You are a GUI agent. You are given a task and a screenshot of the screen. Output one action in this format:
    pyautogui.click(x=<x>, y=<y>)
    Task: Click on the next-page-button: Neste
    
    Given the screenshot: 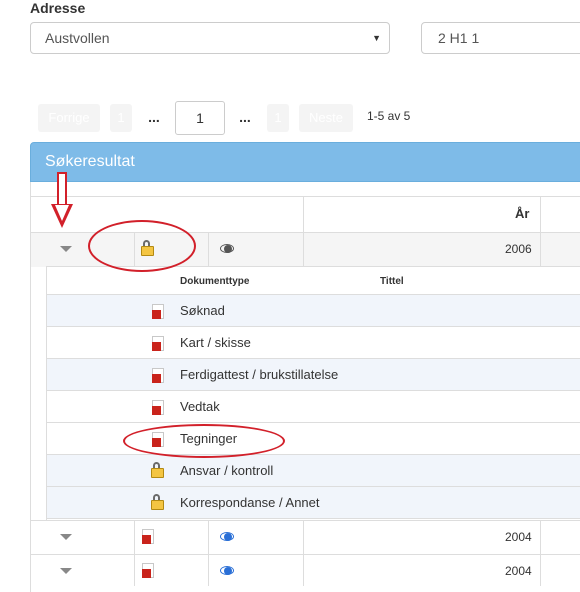 What is the action you would take?
    pyautogui.click(x=326, y=118)
    